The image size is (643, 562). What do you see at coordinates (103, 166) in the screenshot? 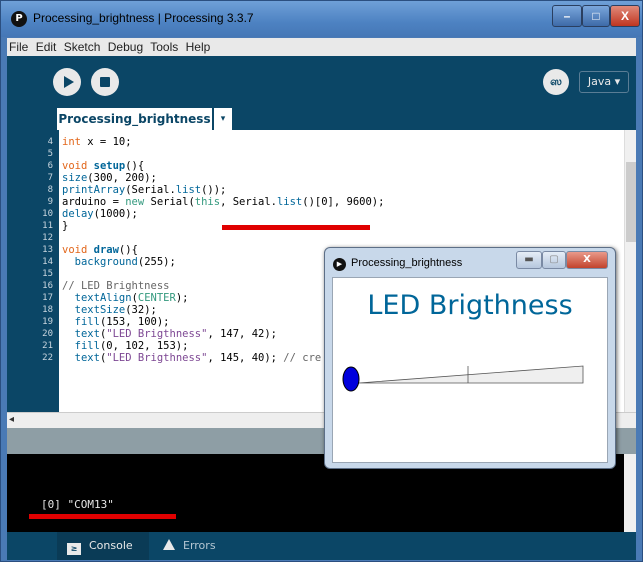
I see `code-text: void setup(){` at bounding box center [103, 166].